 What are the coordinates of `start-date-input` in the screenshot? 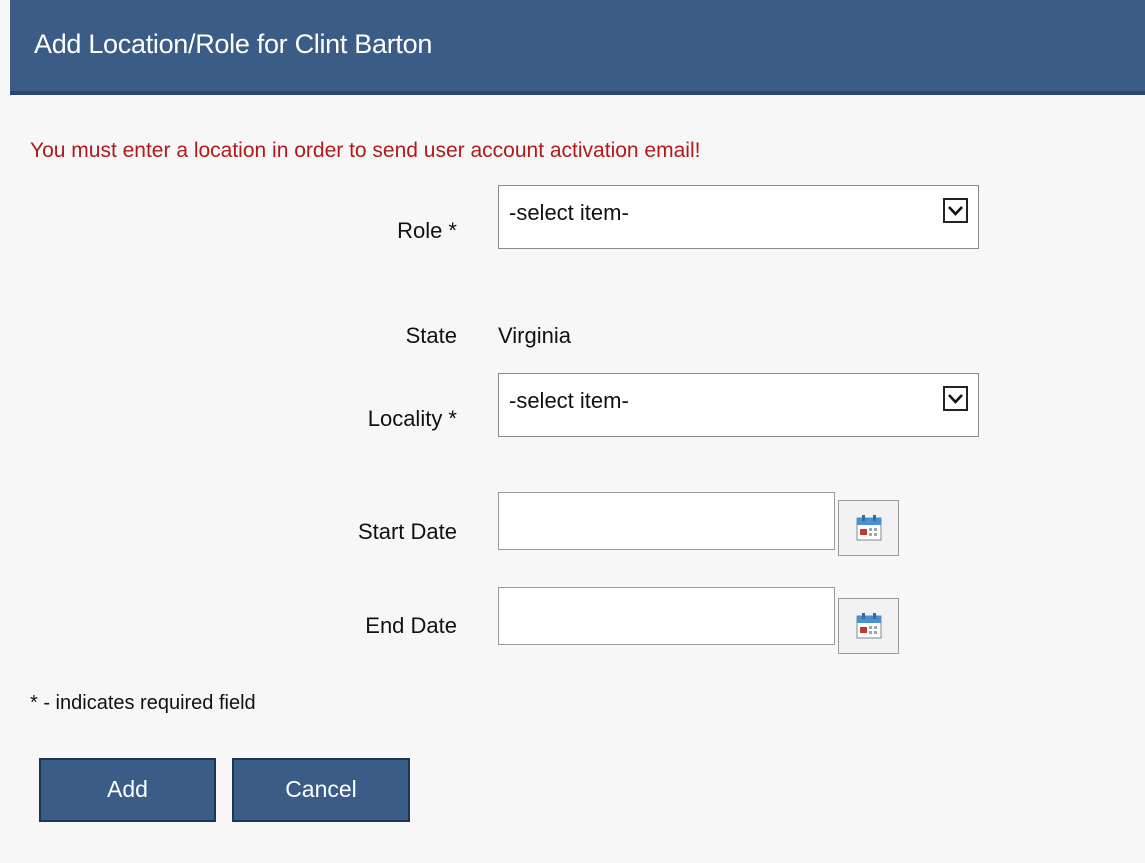 It's located at (666, 521).